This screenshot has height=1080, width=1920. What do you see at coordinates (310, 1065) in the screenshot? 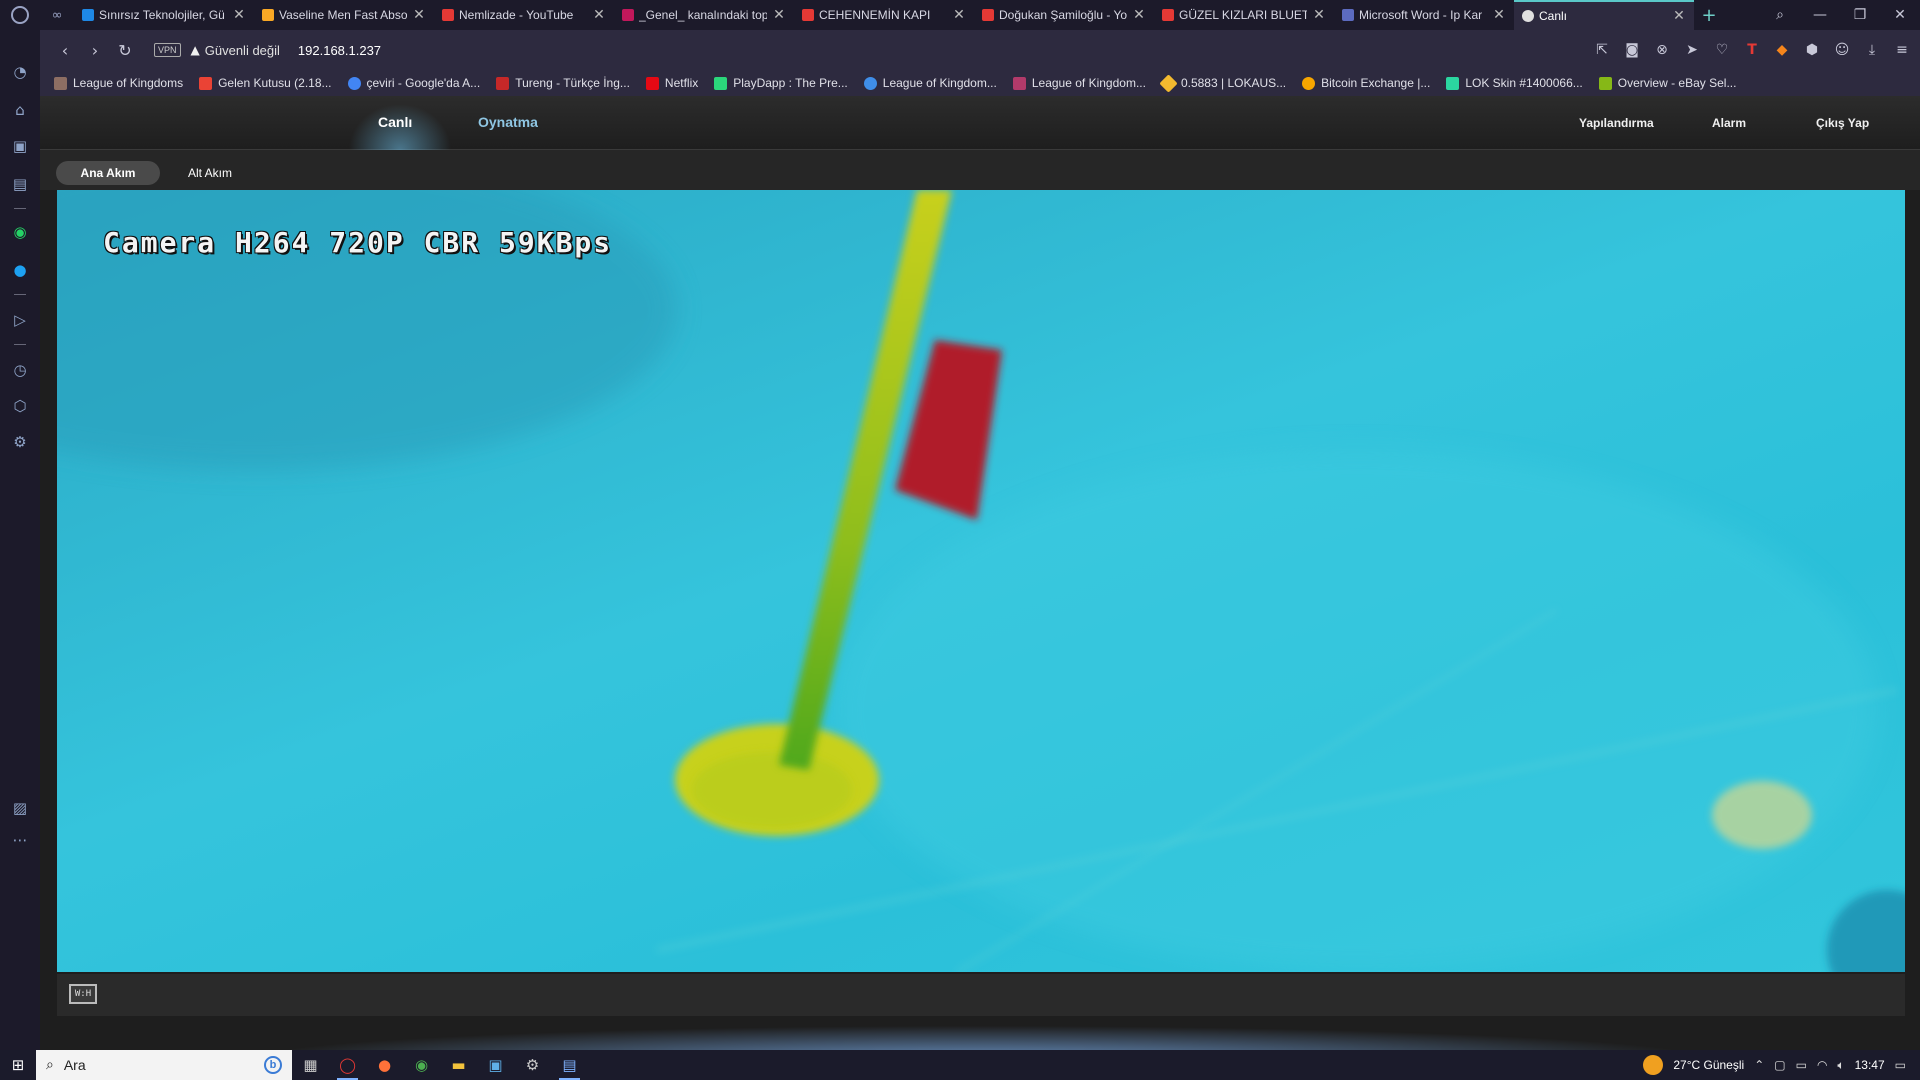
I see `task-view-icon: ▦` at bounding box center [310, 1065].